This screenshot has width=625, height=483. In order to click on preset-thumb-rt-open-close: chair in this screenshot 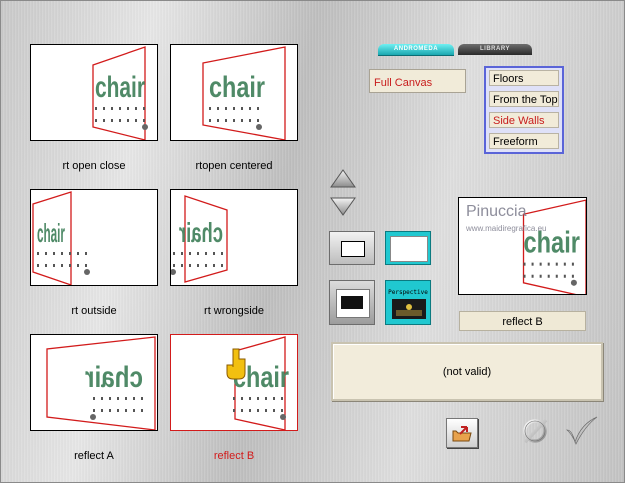, I will do `click(94, 92)`.